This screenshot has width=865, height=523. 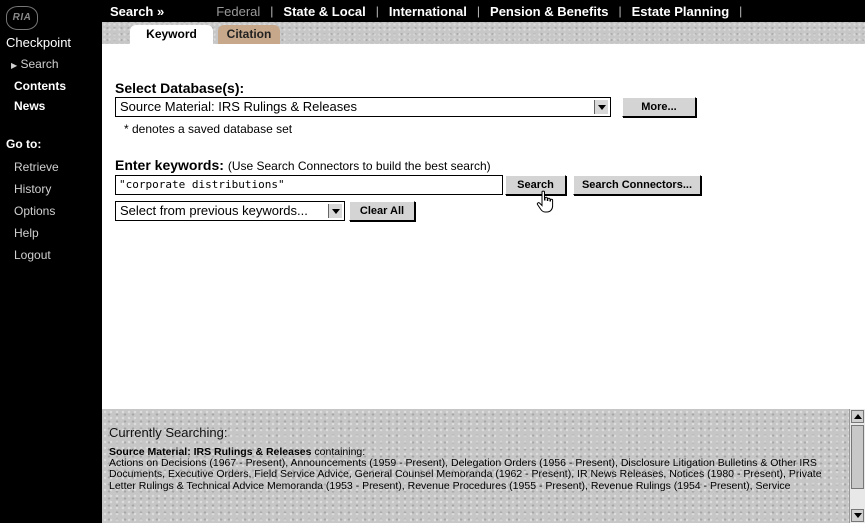 What do you see at coordinates (681, 11) in the screenshot?
I see `nav-estate-planning: Estate Planning` at bounding box center [681, 11].